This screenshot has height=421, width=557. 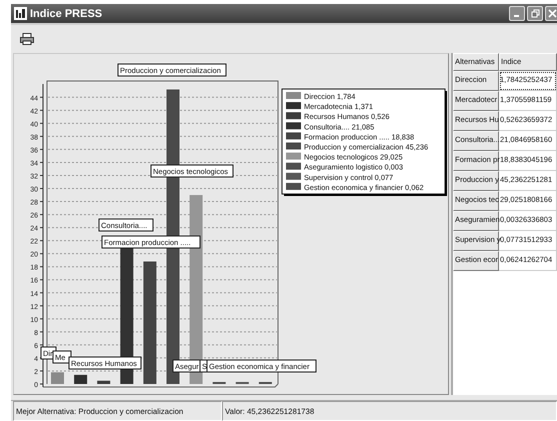 I want to click on restore-icon, so click(x=535, y=13).